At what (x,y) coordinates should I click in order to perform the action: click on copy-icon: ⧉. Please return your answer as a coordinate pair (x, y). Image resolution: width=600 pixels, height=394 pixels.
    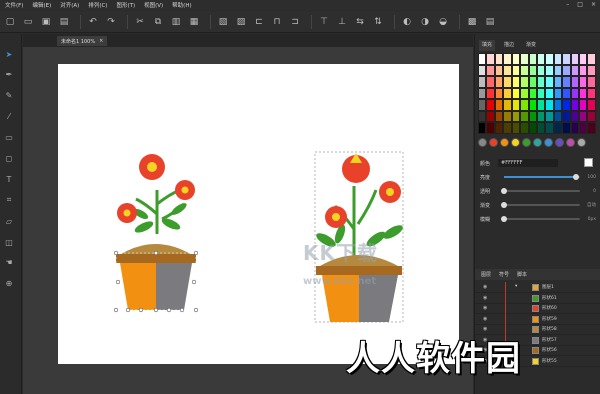
    Looking at the image, I should click on (158, 22).